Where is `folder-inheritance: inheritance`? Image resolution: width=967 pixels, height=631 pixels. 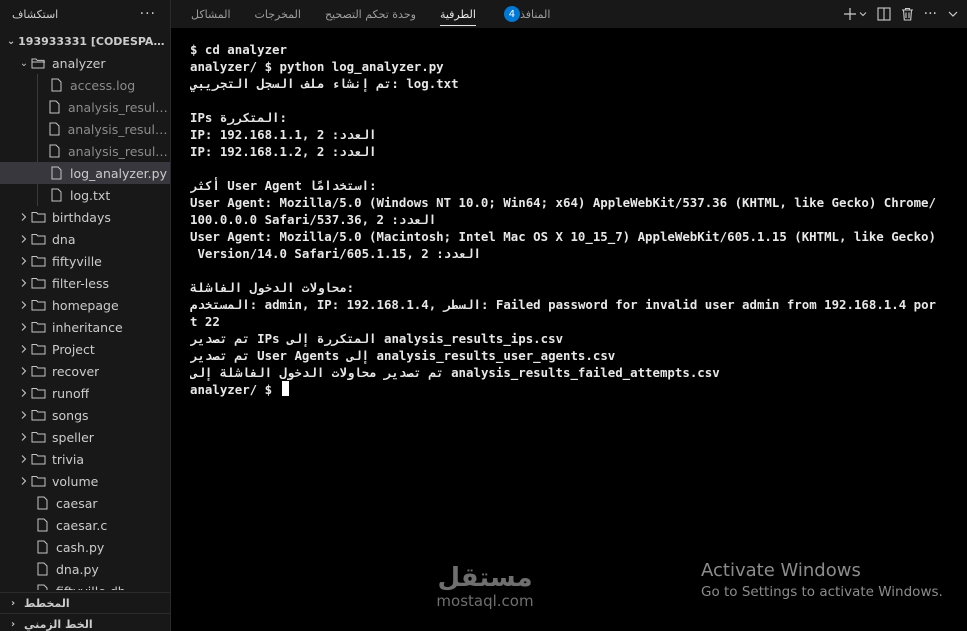
folder-inheritance: inheritance is located at coordinates (85, 327).